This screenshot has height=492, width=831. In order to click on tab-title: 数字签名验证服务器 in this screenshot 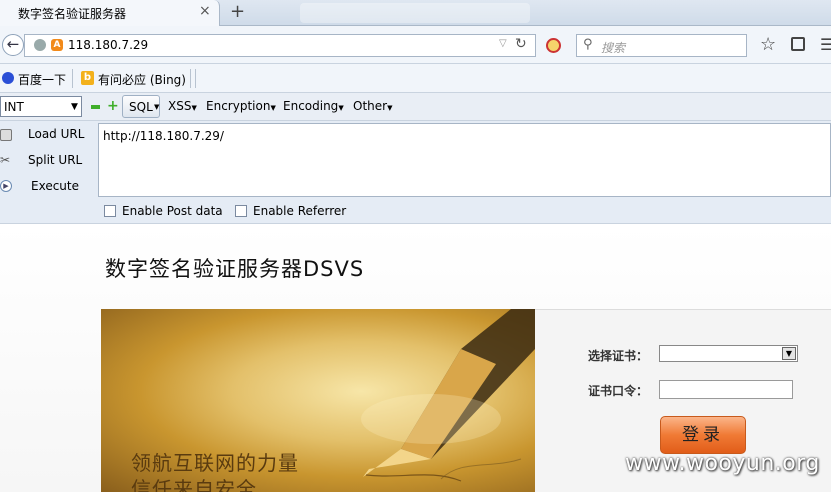, I will do `click(72, 14)`.